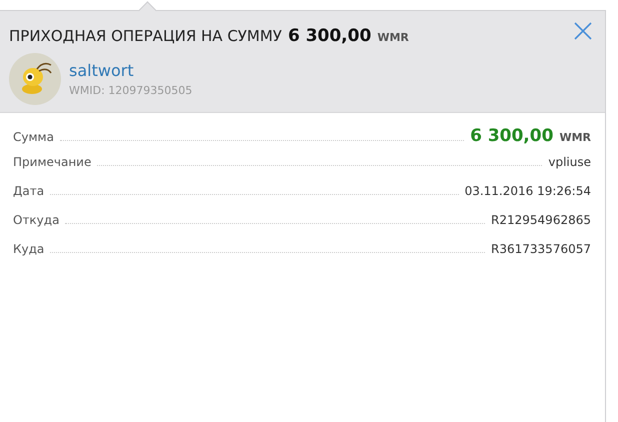 The image size is (618, 422). I want to click on header-currency: WMR, so click(393, 37).